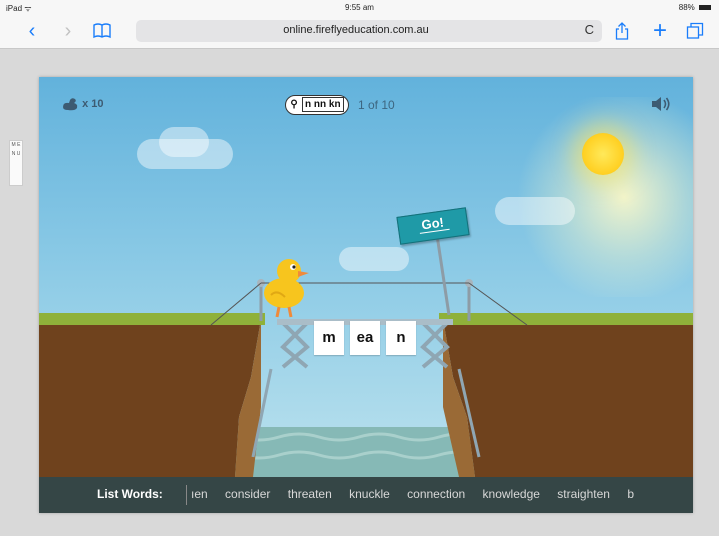 The width and height of the screenshot is (719, 536). I want to click on word-list-title: List Words:, so click(130, 494).